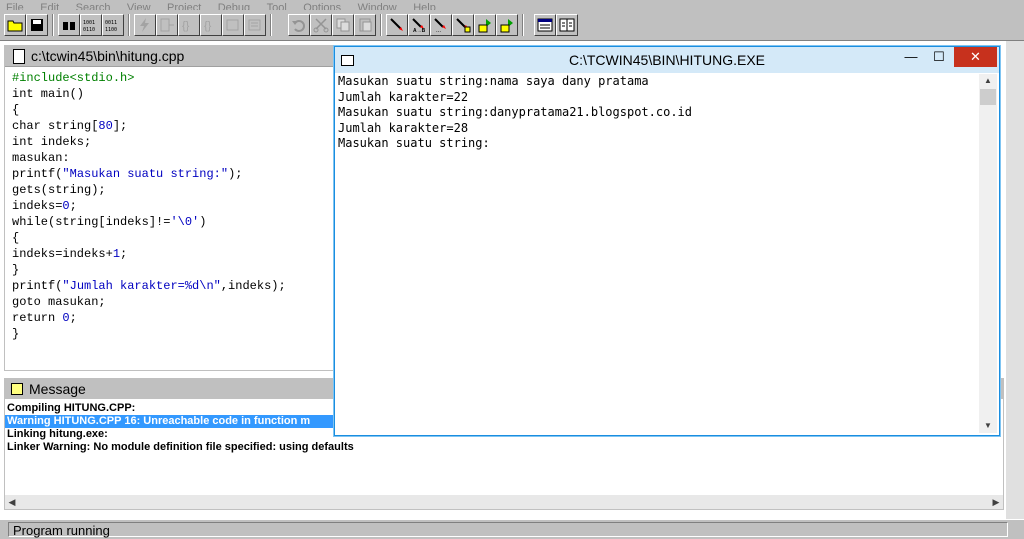 The width and height of the screenshot is (1024, 539). I want to click on document-icon, so click(19, 56).